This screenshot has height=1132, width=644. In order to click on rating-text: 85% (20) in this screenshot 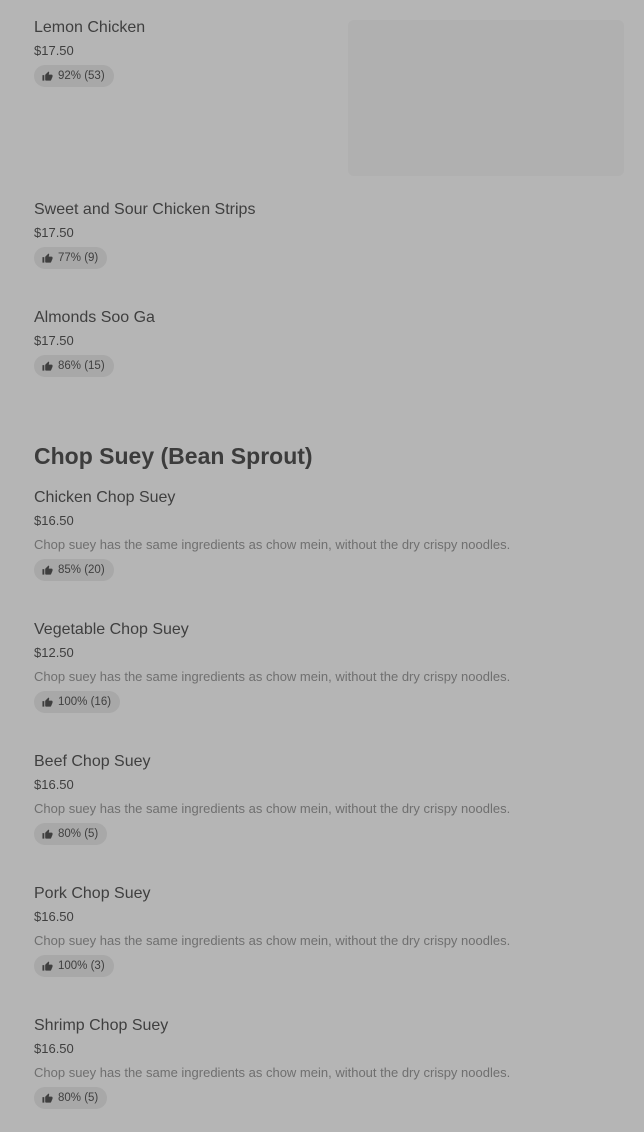, I will do `click(81, 570)`.